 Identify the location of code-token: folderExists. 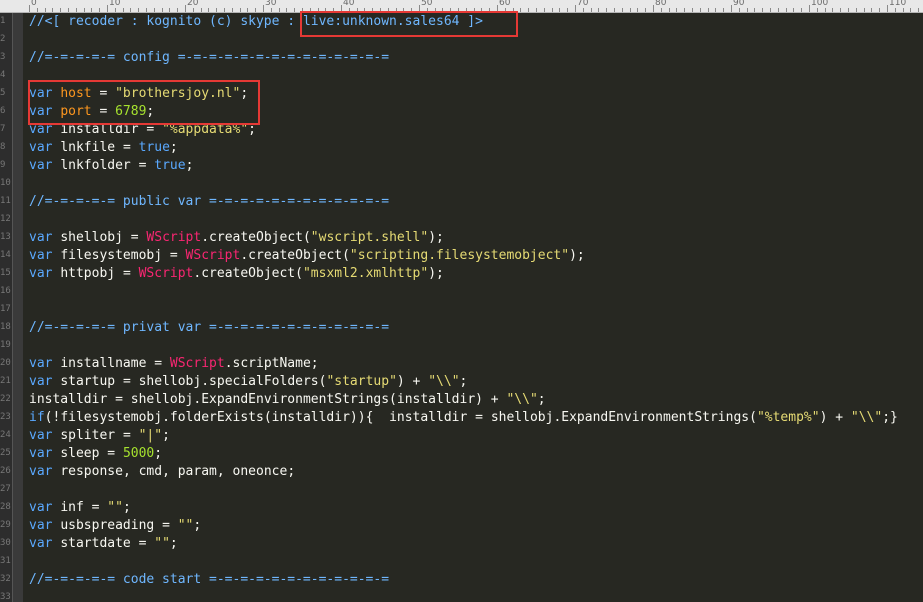
(216, 417).